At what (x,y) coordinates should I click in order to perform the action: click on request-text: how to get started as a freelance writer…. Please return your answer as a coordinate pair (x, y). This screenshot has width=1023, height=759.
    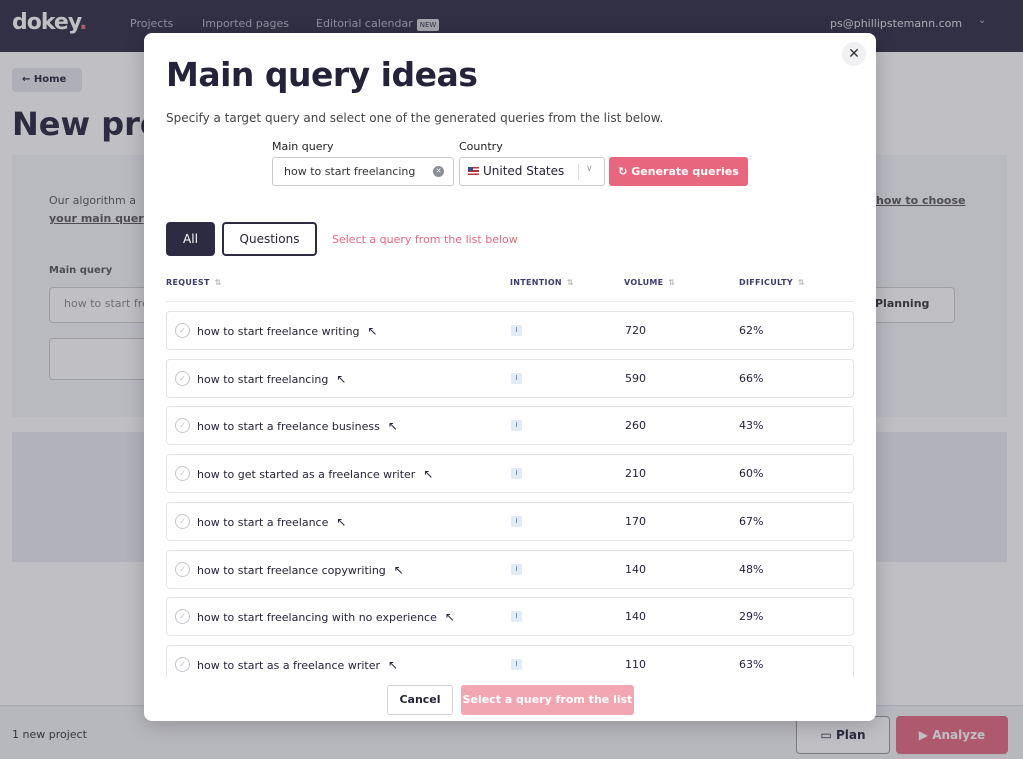
    Looking at the image, I should click on (315, 474).